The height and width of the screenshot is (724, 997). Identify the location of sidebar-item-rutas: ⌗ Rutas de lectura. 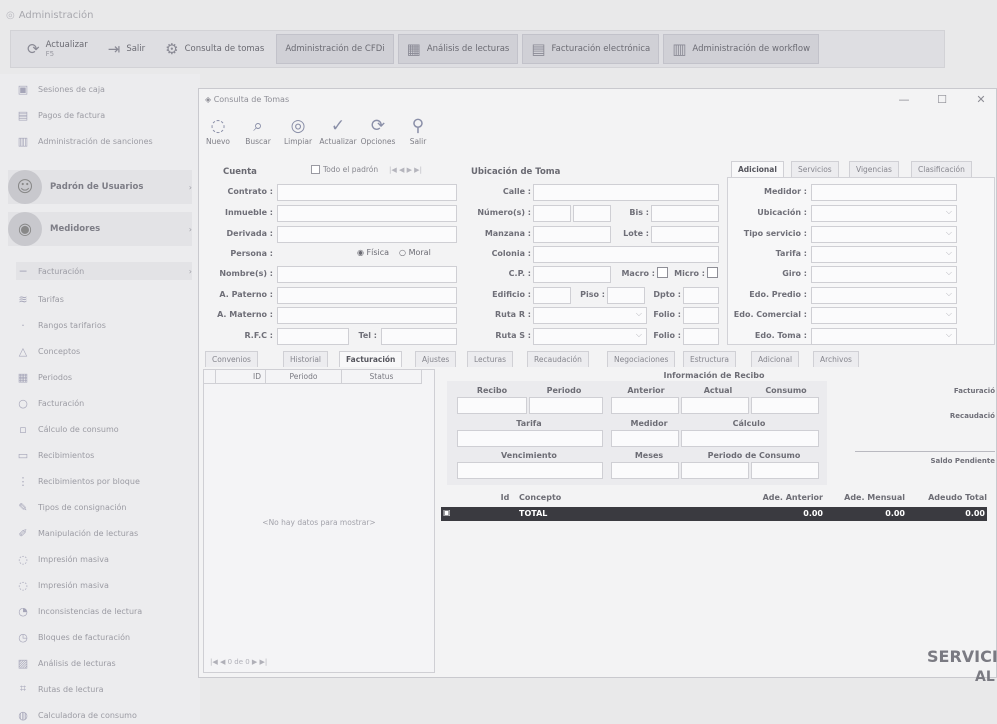
(104, 689).